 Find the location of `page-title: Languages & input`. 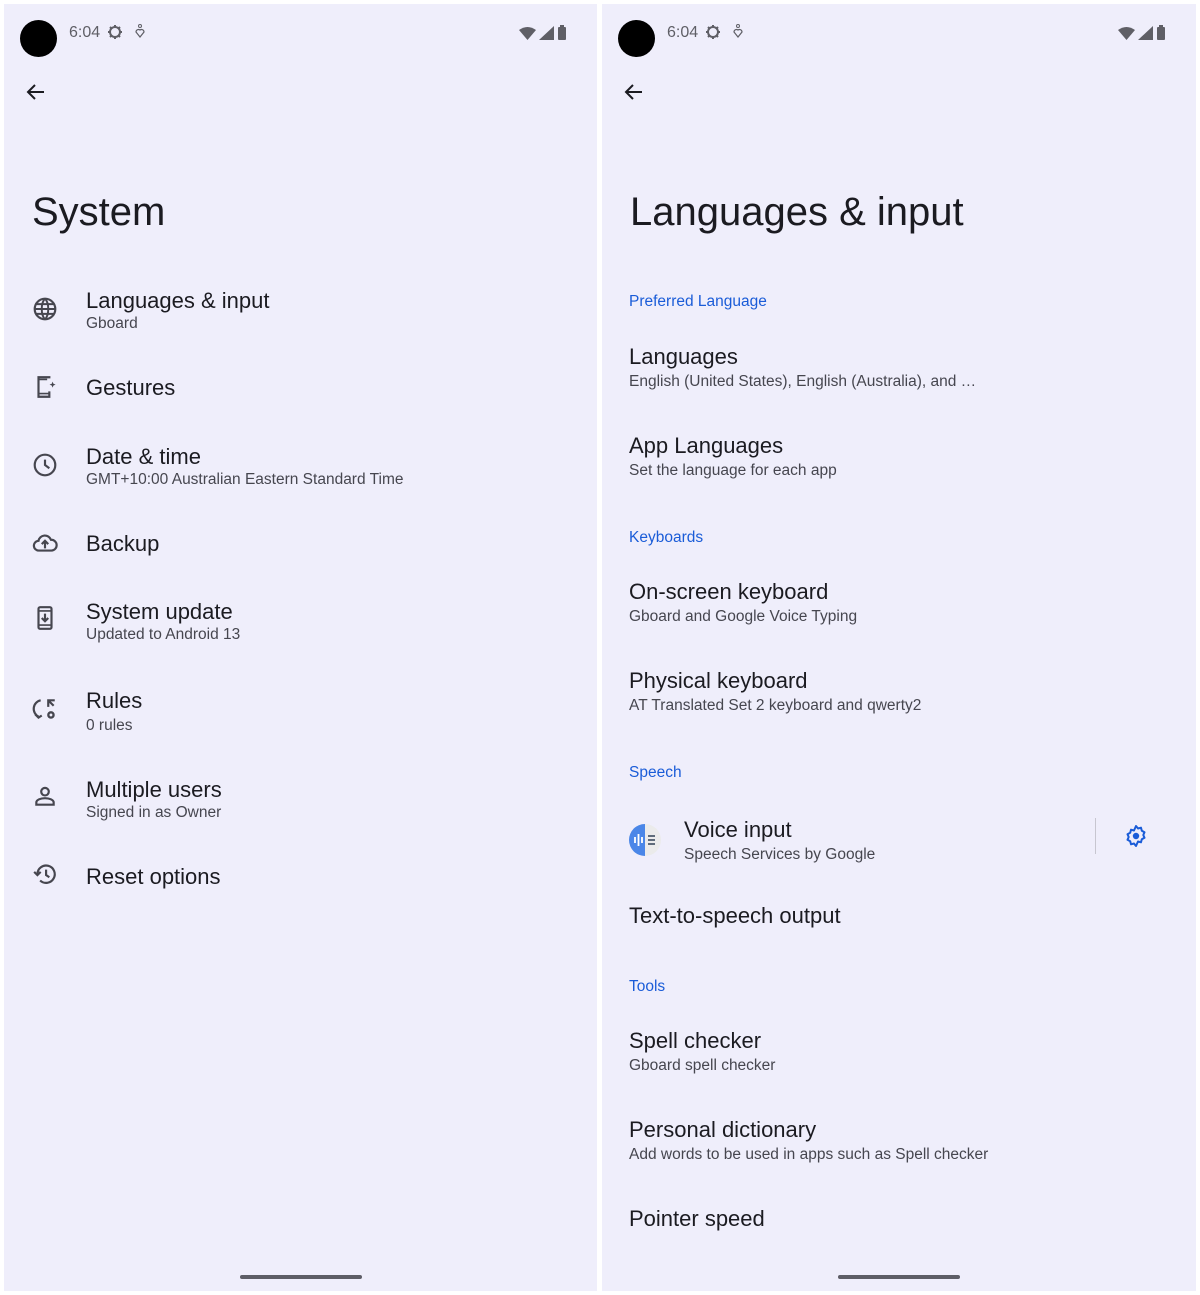

page-title: Languages & input is located at coordinates (797, 212).